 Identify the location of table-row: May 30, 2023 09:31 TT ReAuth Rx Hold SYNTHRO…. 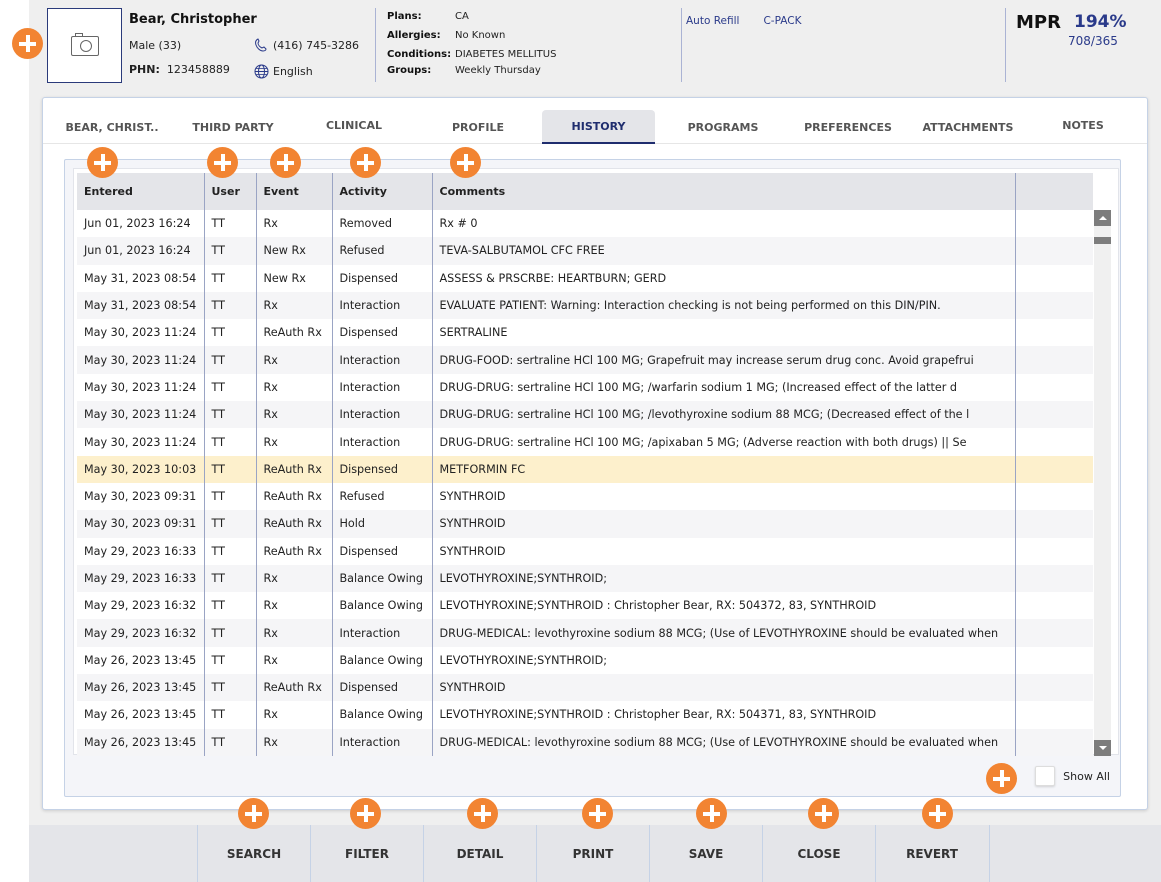
(585, 524).